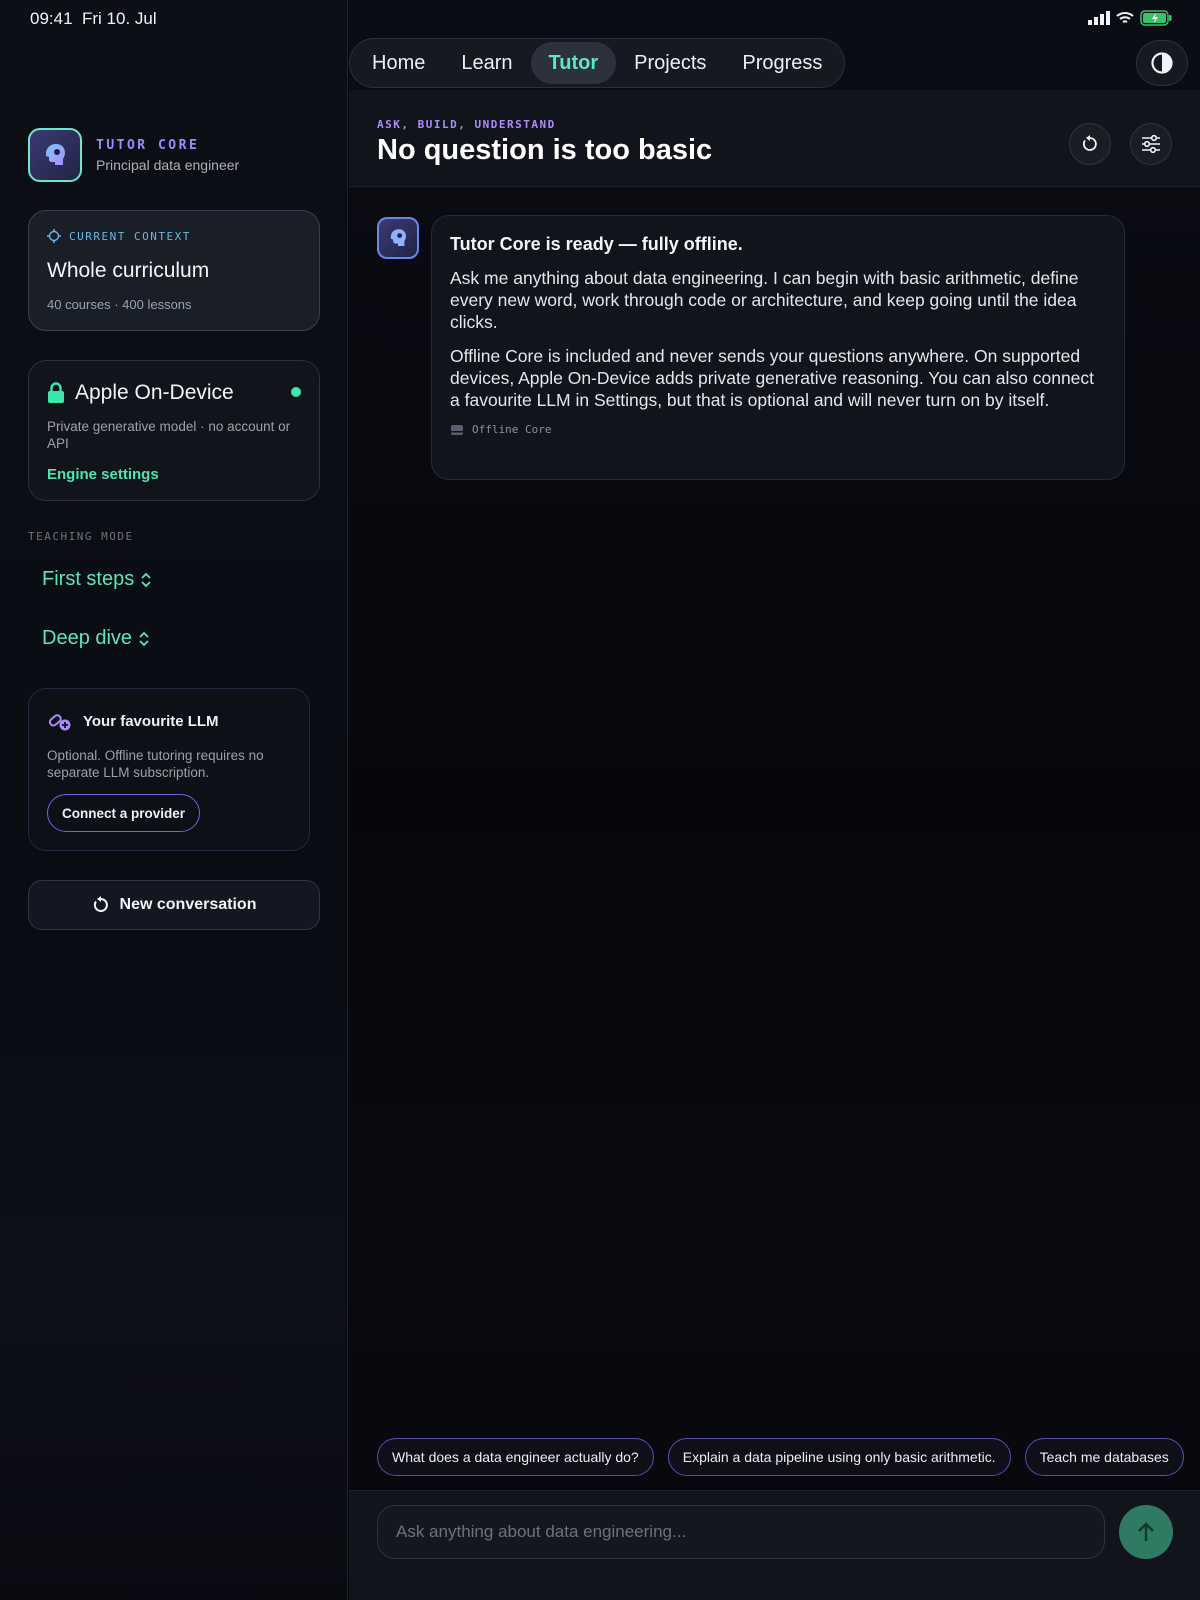 This screenshot has width=1200, height=1600. Describe the element at coordinates (119, 18) in the screenshot. I see `date: Fri 10. Jul` at that location.